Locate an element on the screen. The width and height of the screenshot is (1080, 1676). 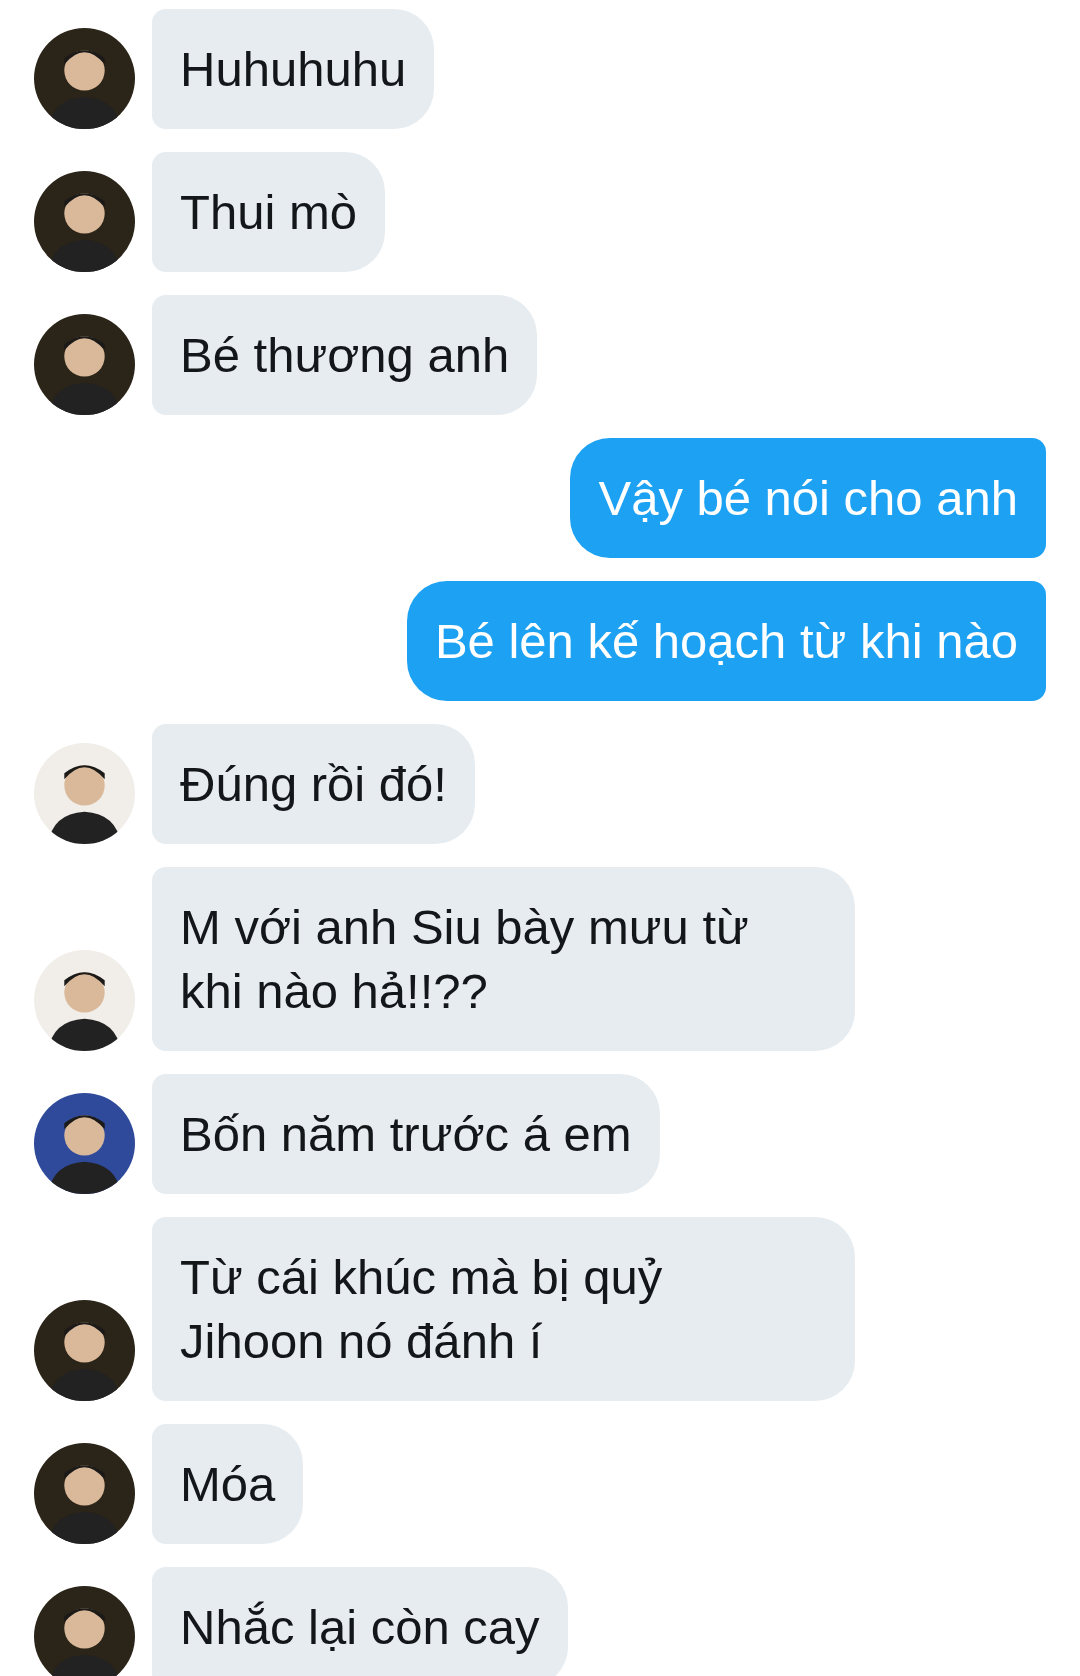
message-bubble: Thui mò is located at coordinates (268, 212).